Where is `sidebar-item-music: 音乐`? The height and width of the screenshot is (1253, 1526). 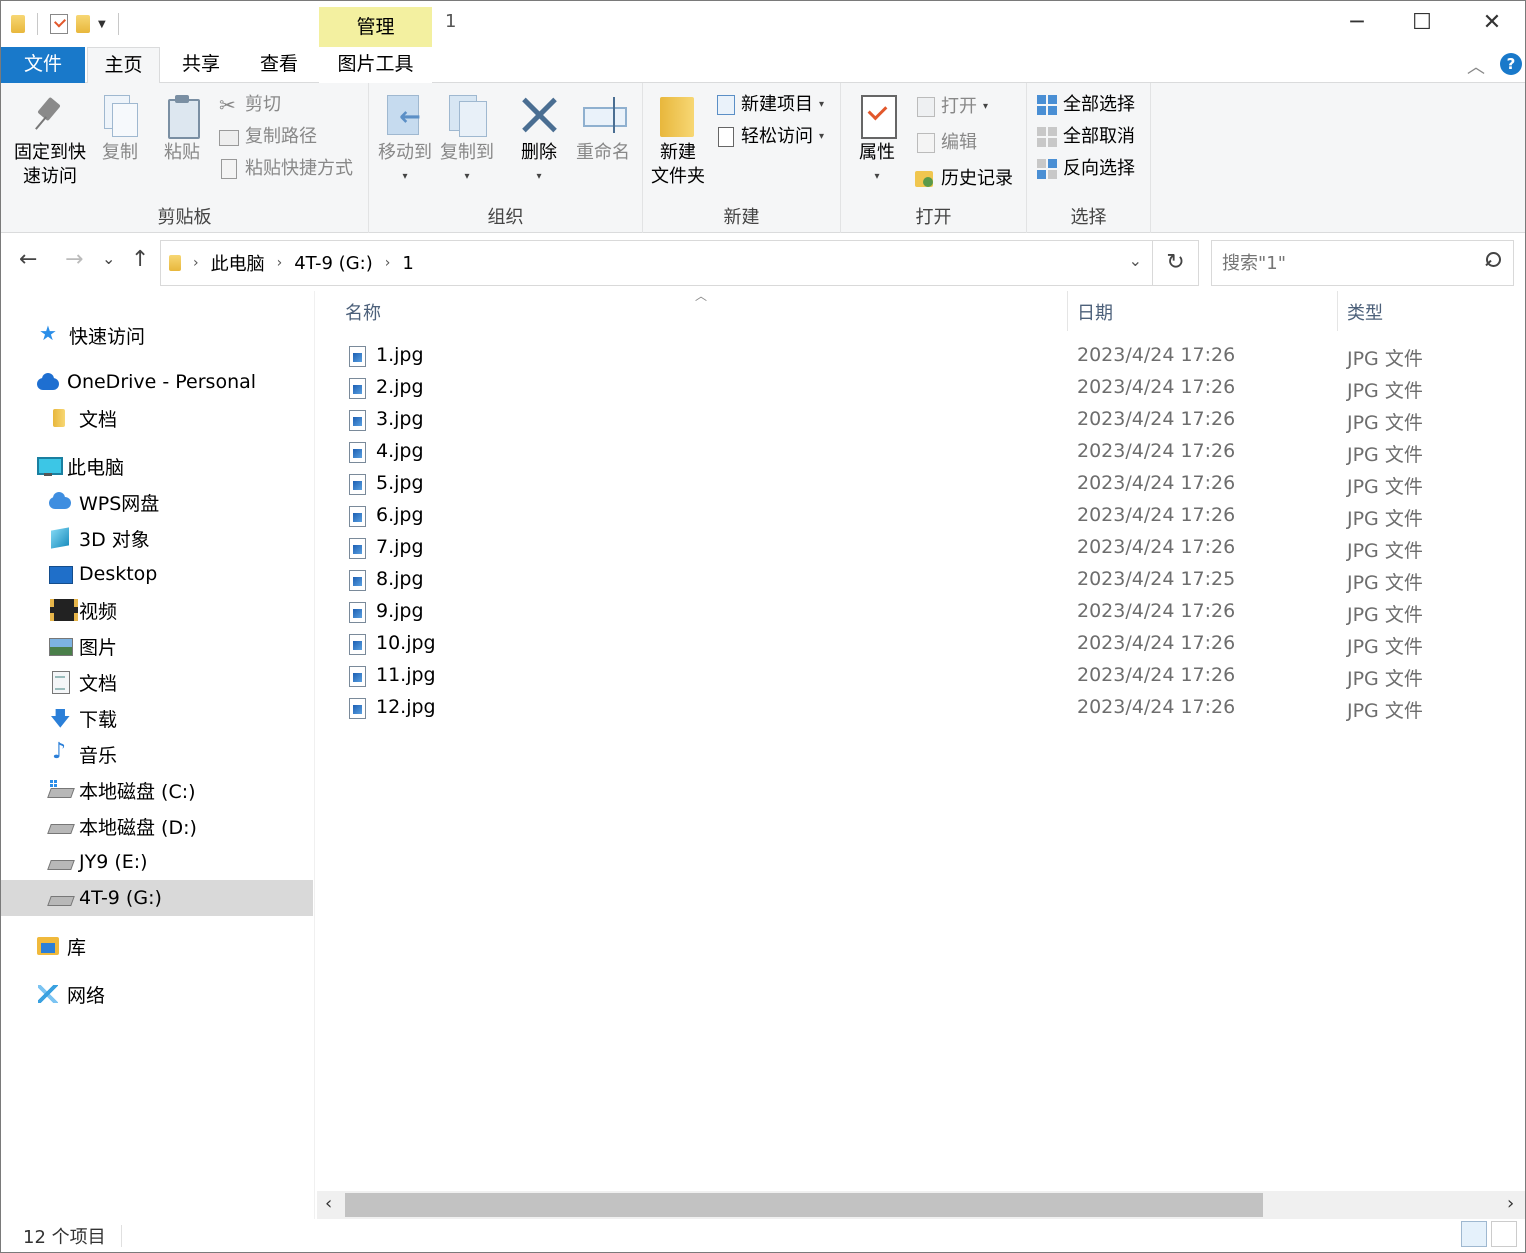
sidebar-item-music: 音乐 is located at coordinates (157, 754).